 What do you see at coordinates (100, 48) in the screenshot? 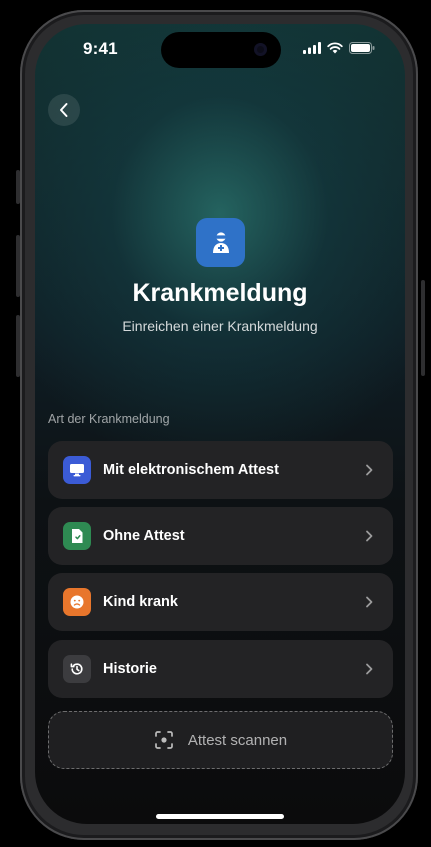
I see `status-time: 9:41` at bounding box center [100, 48].